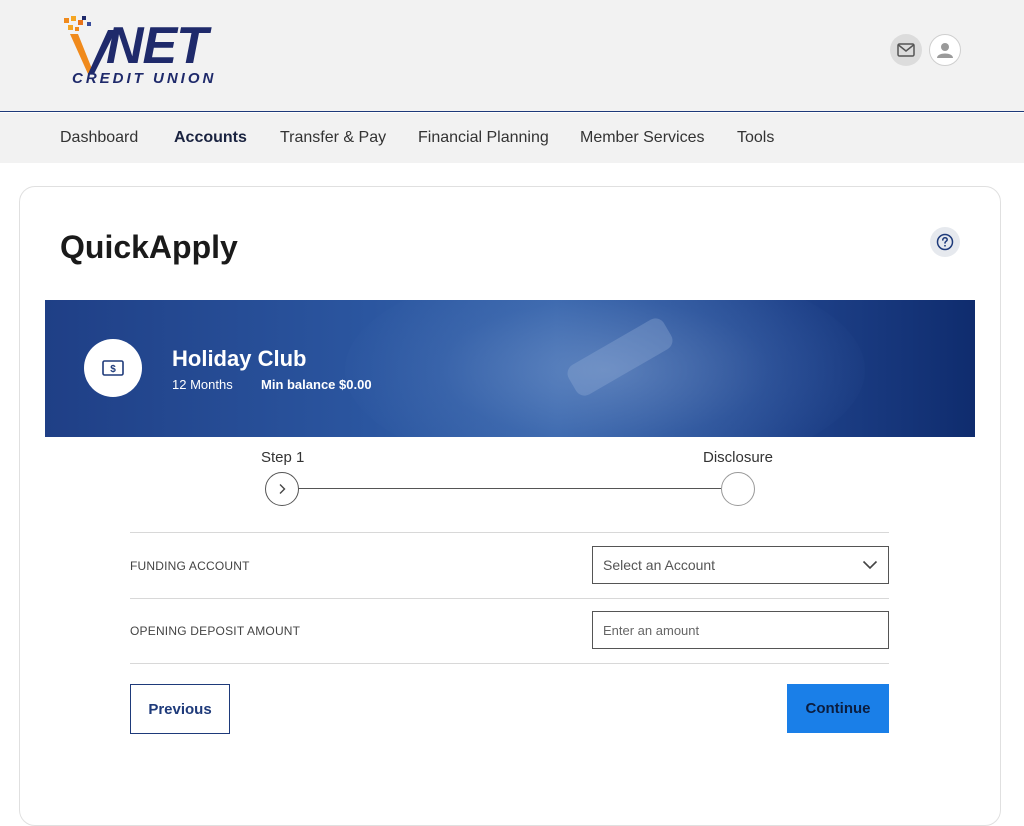  I want to click on nav-item-financial-planning: Financial Planning, so click(483, 138).